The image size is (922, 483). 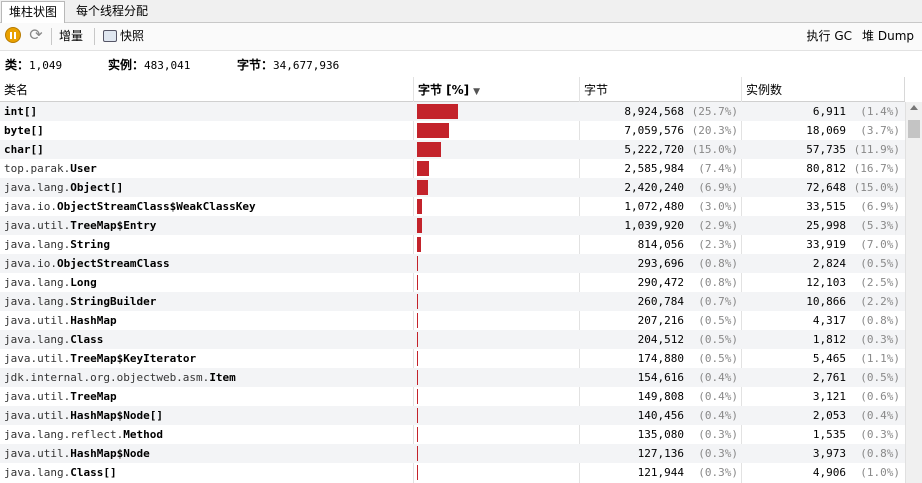 I want to click on vertical-scrollbar, so click(x=913, y=292).